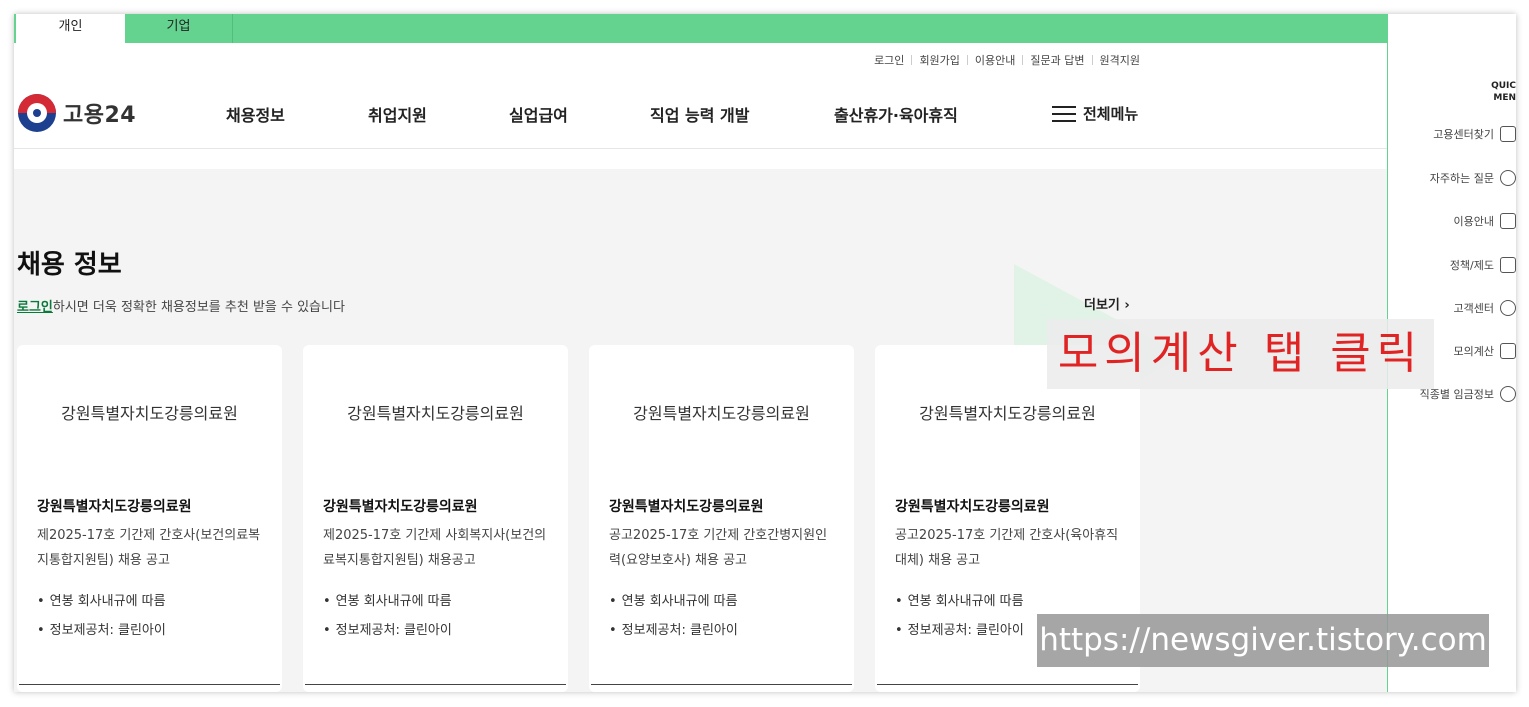 This screenshot has width=1529, height=707. Describe the element at coordinates (1461, 178) in the screenshot. I see `quick-item-label: 자주하는 질문` at that location.